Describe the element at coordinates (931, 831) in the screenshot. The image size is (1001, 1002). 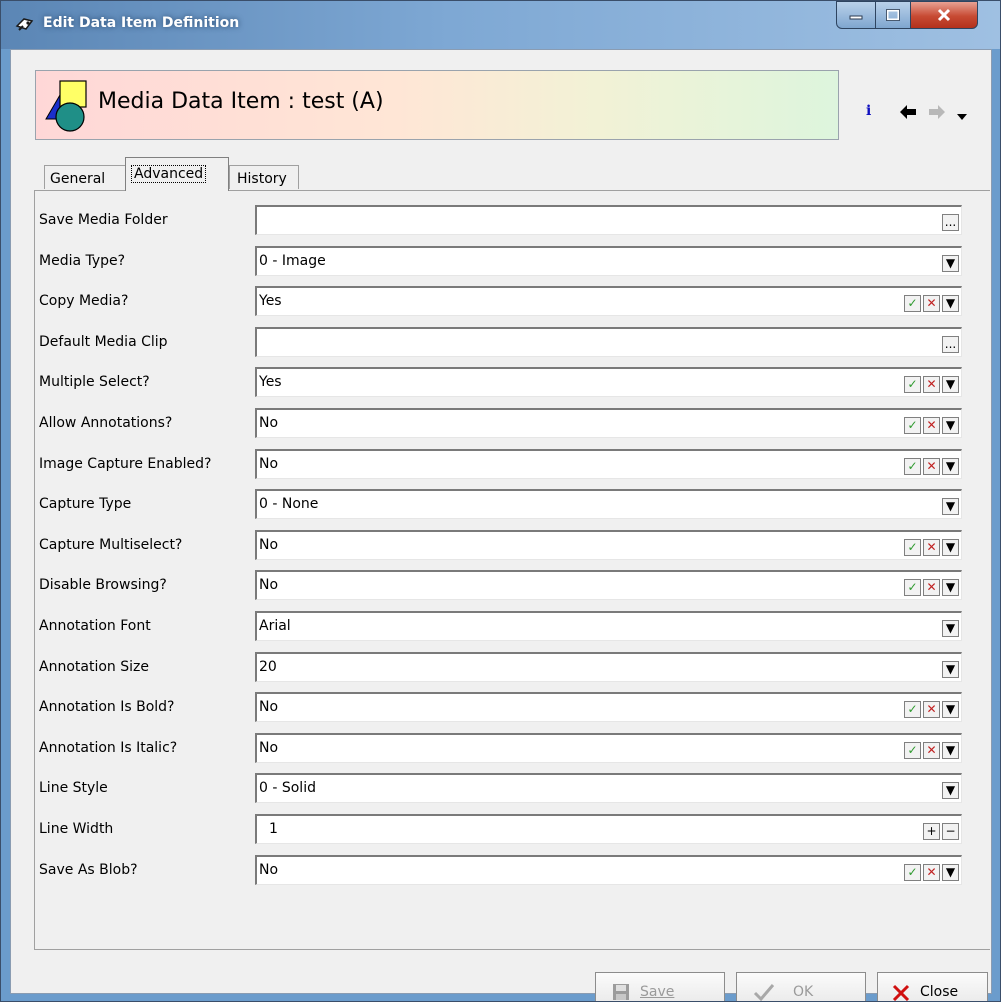
I see `increment-button: +` at that location.